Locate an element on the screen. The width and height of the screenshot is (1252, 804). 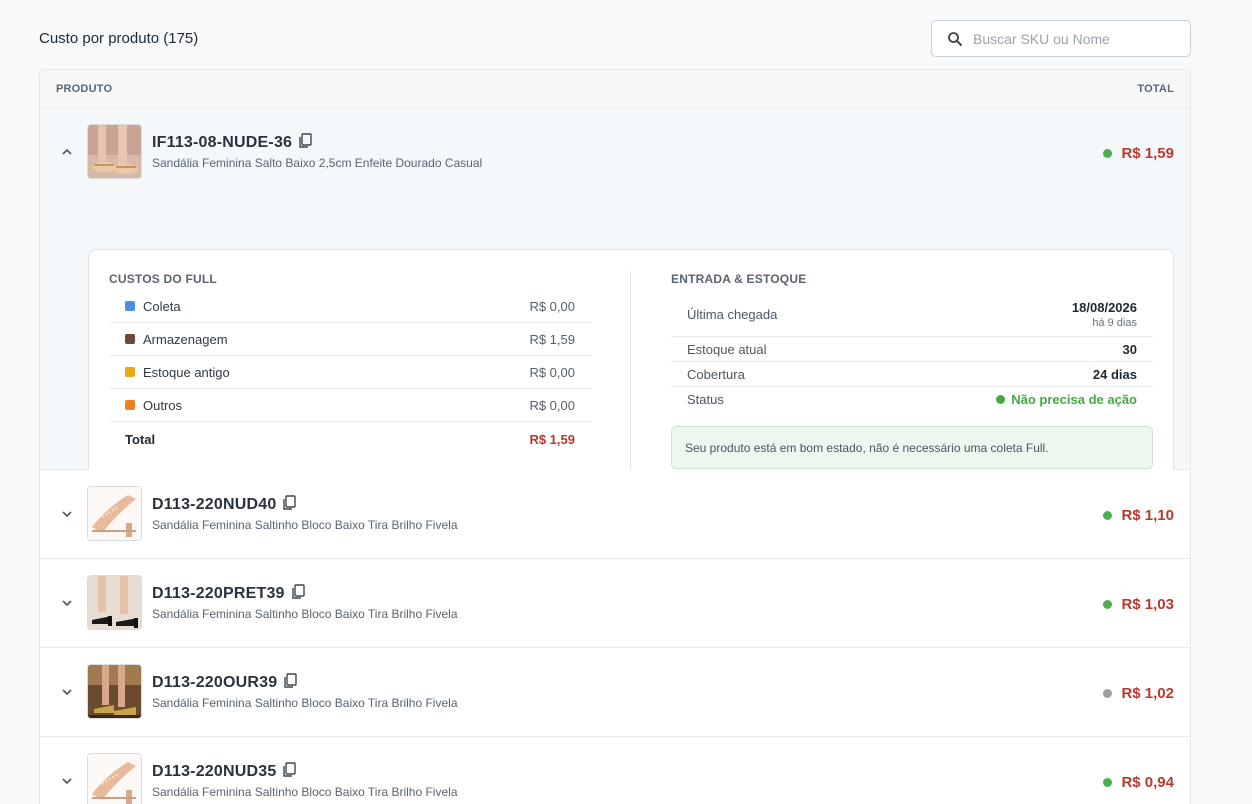
stock-label: Estoque atual is located at coordinates (727, 349).